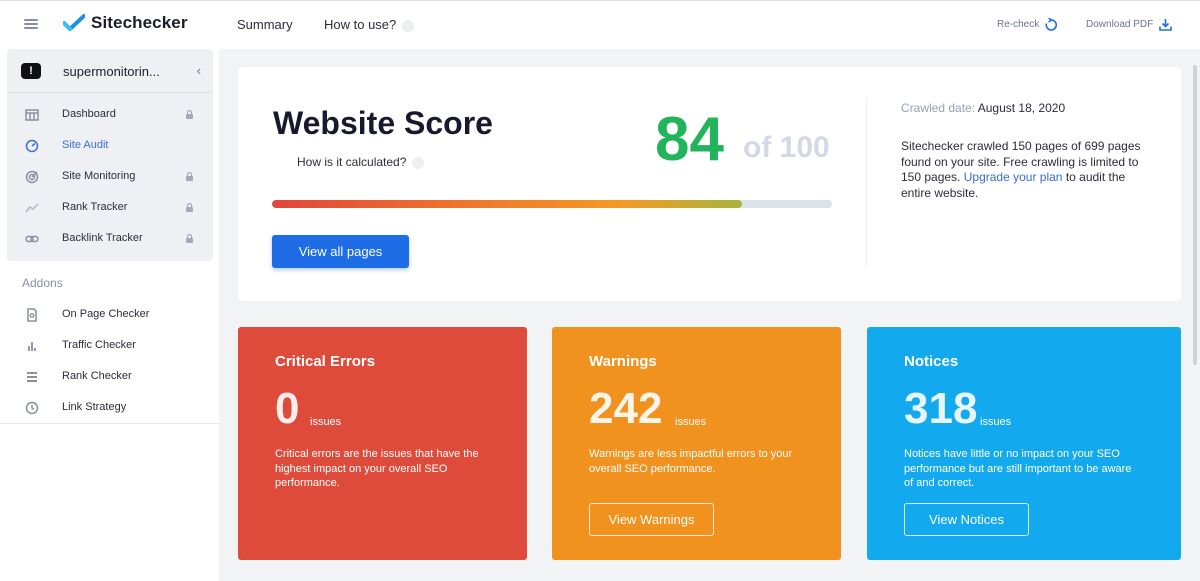  Describe the element at coordinates (102, 238) in the screenshot. I see `sidebar-item-label: Backlink Tracker` at that location.